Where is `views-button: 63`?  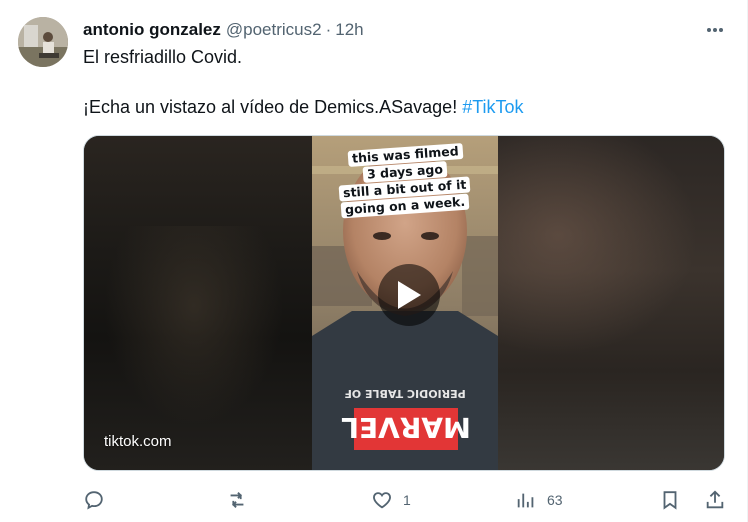
views-button: 63 is located at coordinates (539, 500).